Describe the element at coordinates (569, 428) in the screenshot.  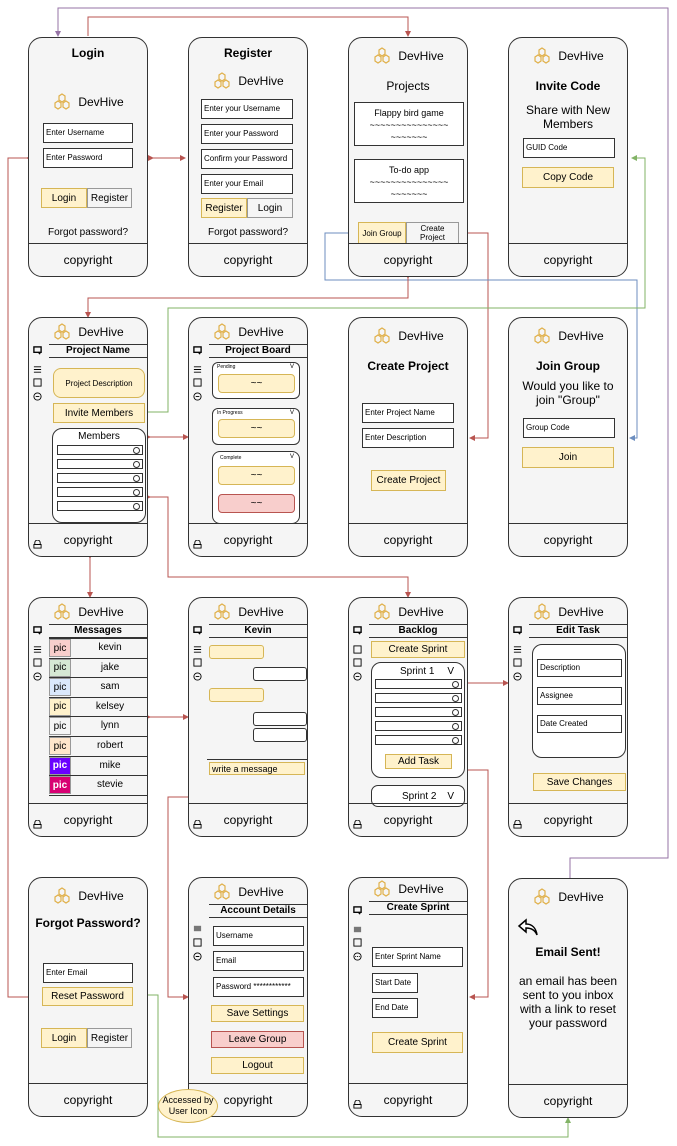
I see `group-code-input: Group Code` at that location.